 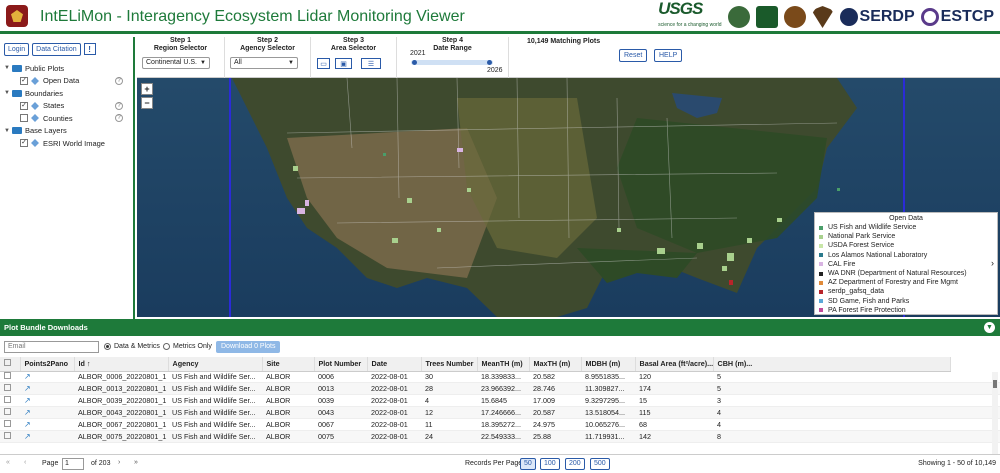 I want to click on list-select-icon: ☰, so click(x=371, y=63).